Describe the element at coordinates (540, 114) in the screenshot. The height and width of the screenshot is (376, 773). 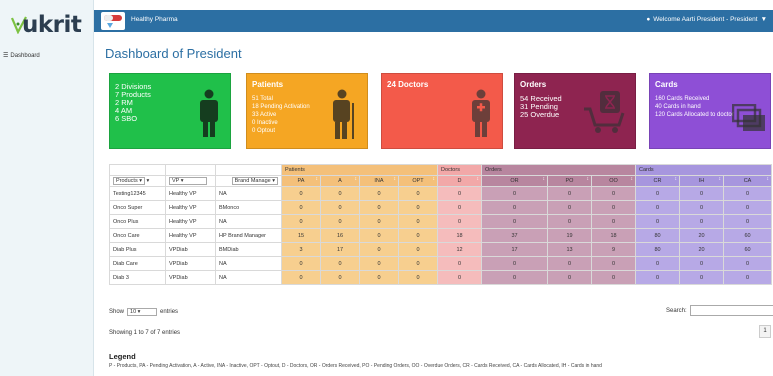
I see `overdue-line: 25 Overdue` at that location.